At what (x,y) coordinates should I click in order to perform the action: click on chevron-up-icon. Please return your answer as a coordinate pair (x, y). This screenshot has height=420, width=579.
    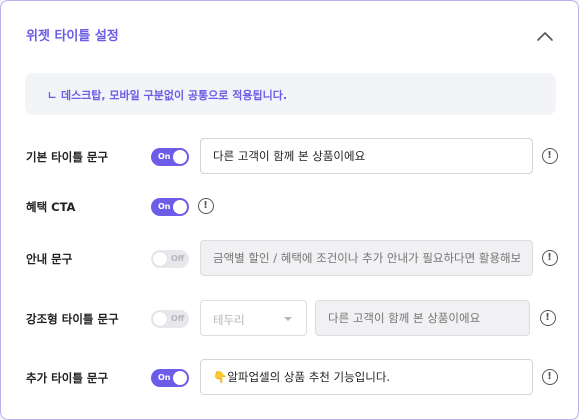
    Looking at the image, I should click on (545, 36).